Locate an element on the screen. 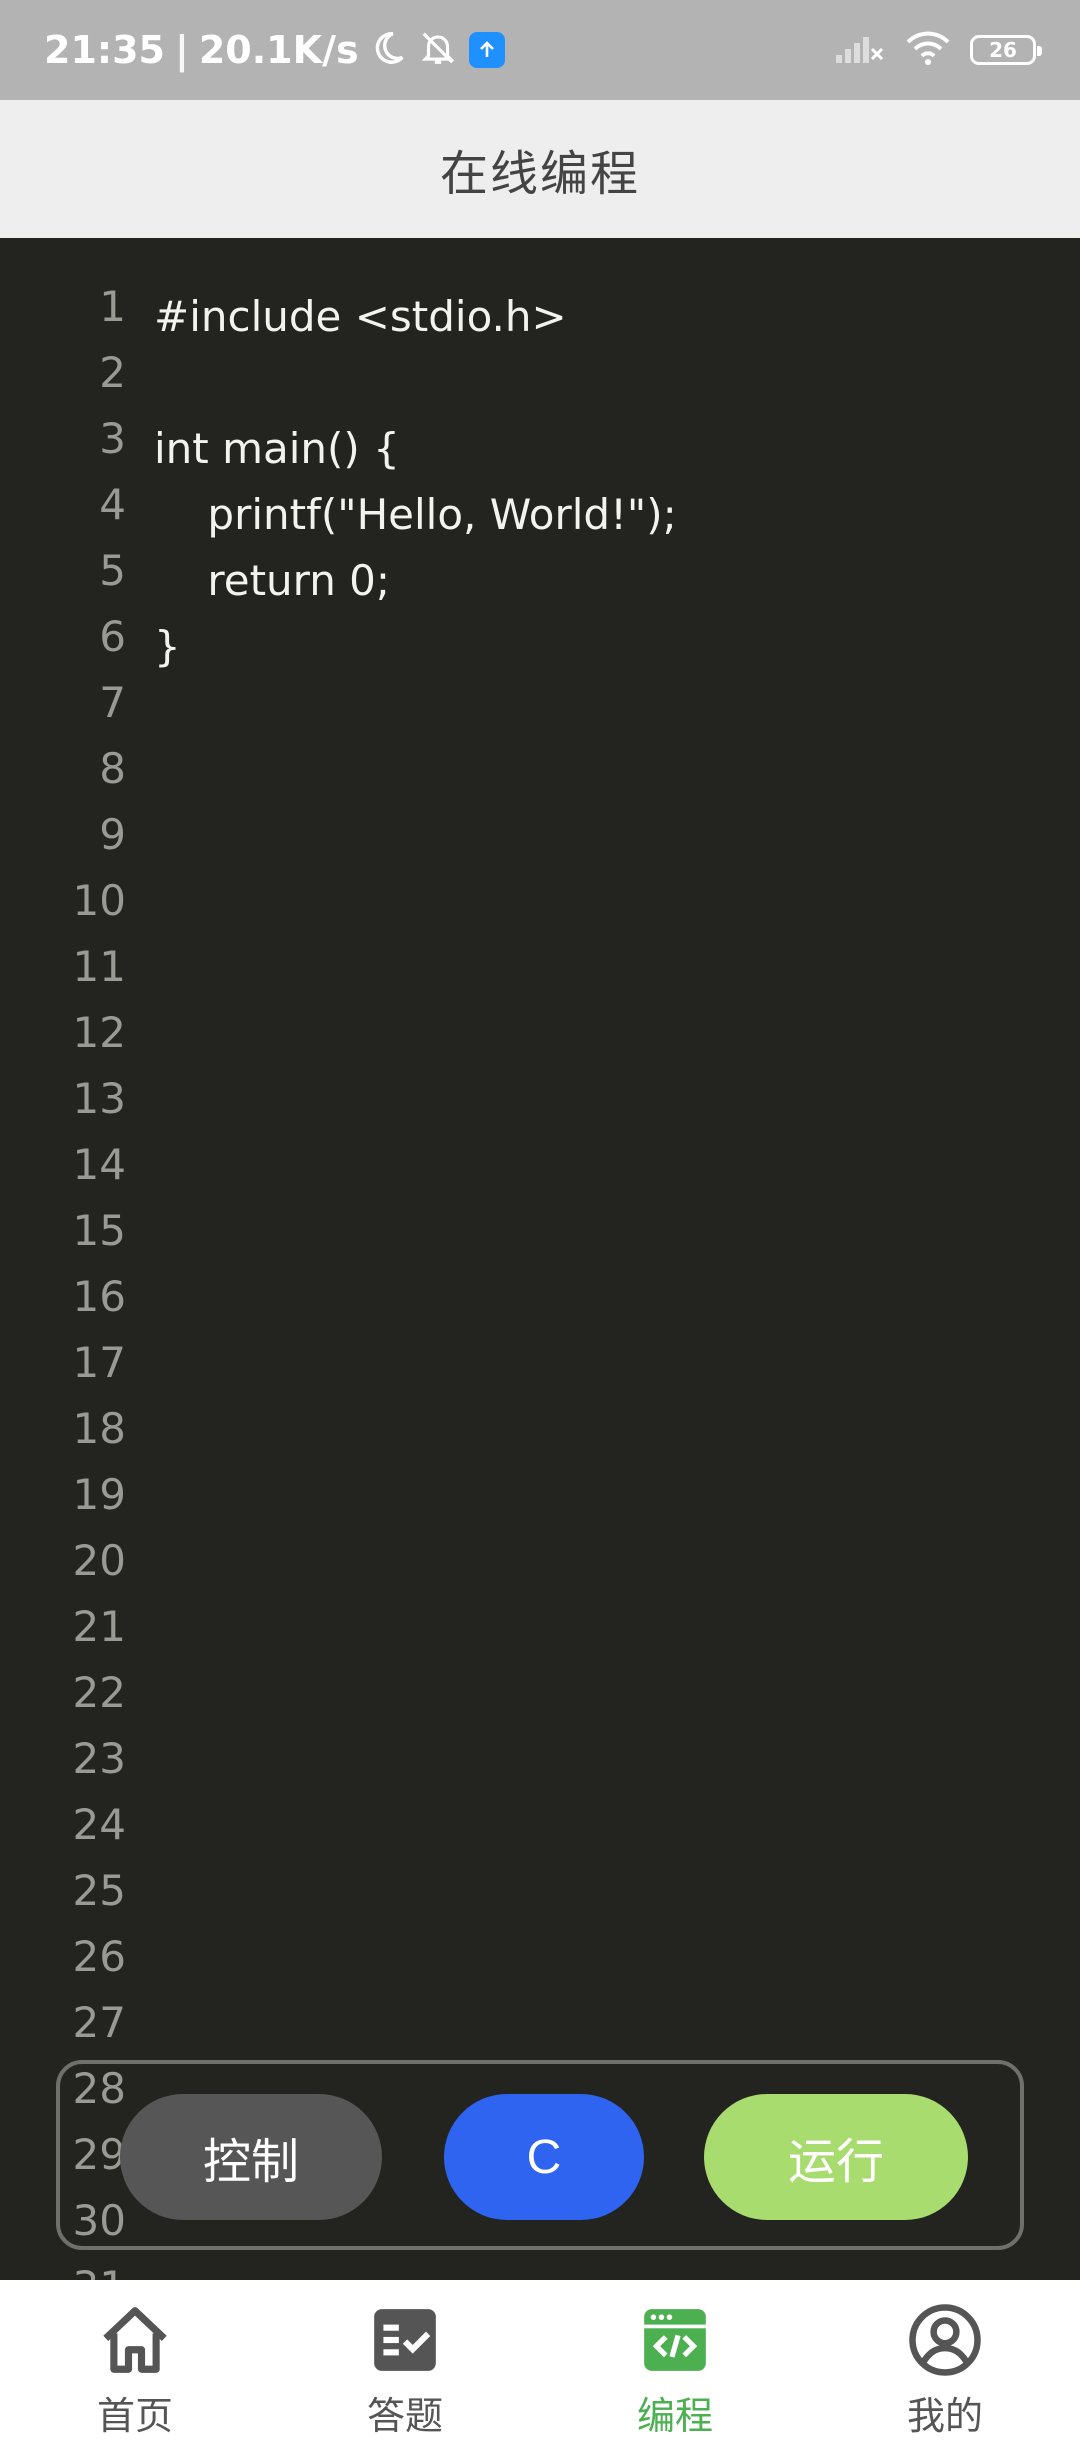 This screenshot has width=1080, height=2460. nav-home: 首页 is located at coordinates (135, 2370).